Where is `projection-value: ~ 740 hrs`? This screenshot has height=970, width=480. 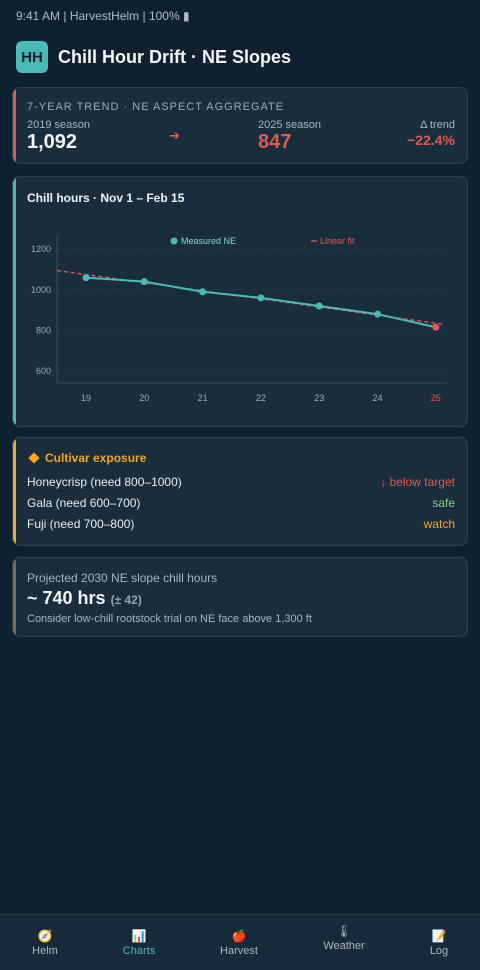
projection-value: ~ 740 hrs is located at coordinates (66, 598).